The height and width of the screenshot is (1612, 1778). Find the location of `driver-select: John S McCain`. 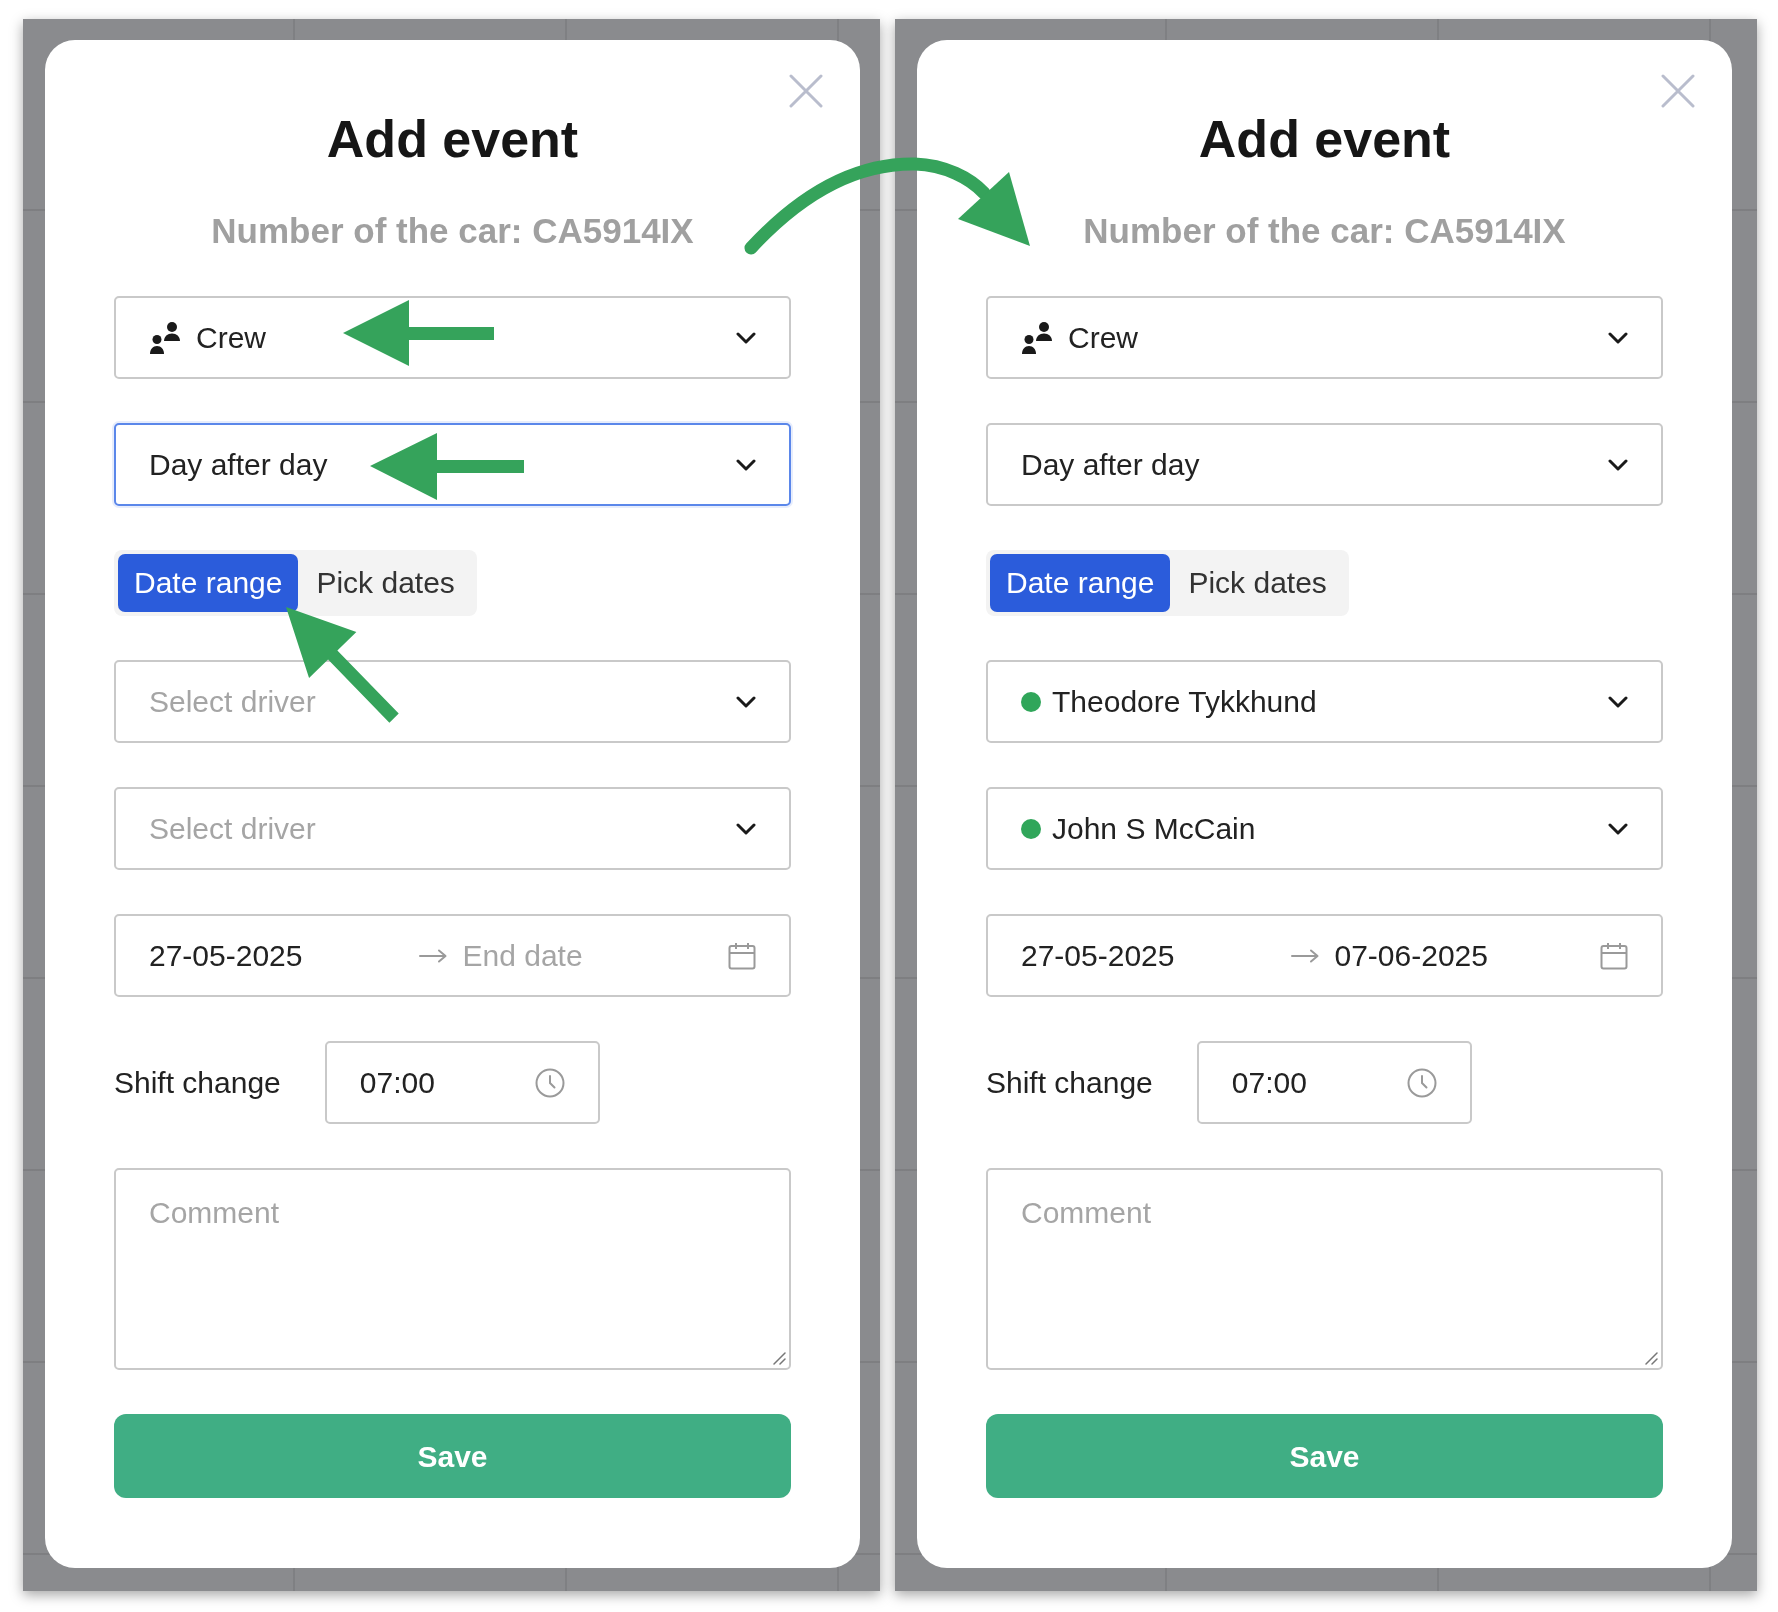

driver-select: John S McCain is located at coordinates (1324, 828).